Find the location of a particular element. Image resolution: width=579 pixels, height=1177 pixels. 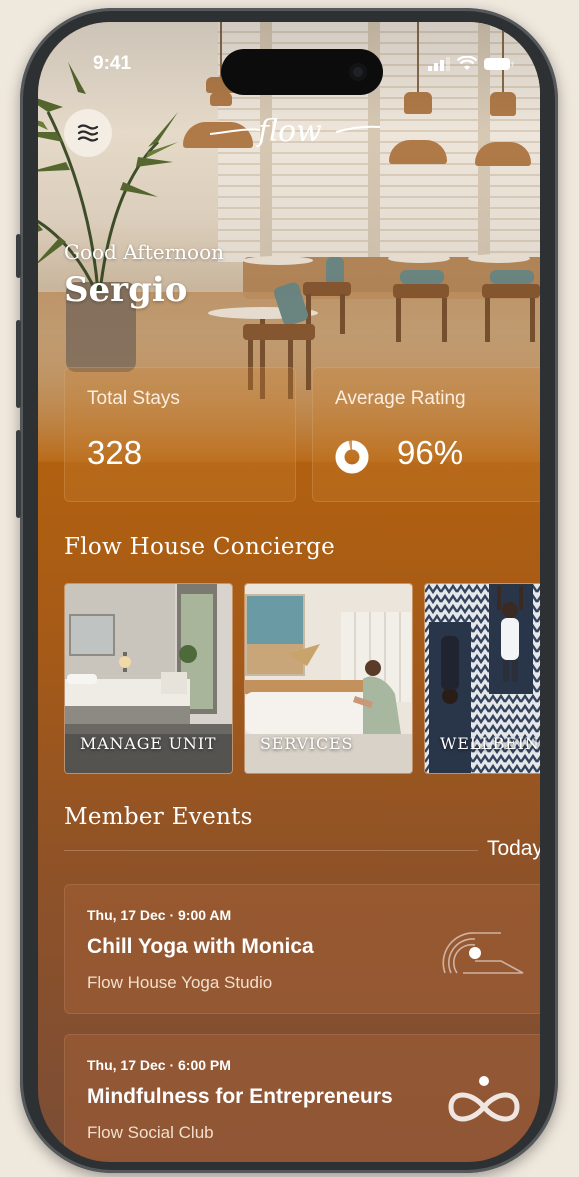

concierge-card-services: SERVICES is located at coordinates (328, 678).